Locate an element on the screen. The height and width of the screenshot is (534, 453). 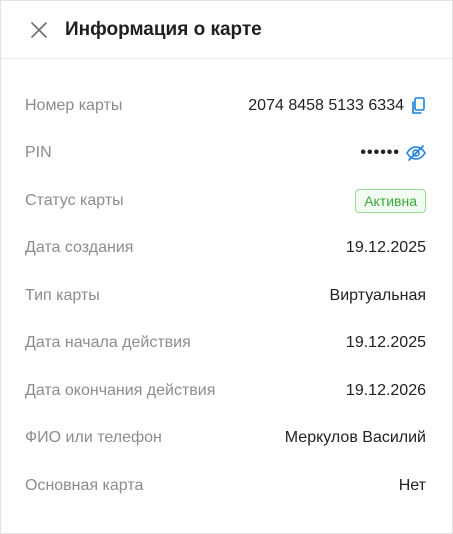
creation-date-row: Дата создания 19.12.2025 is located at coordinates (225, 249).